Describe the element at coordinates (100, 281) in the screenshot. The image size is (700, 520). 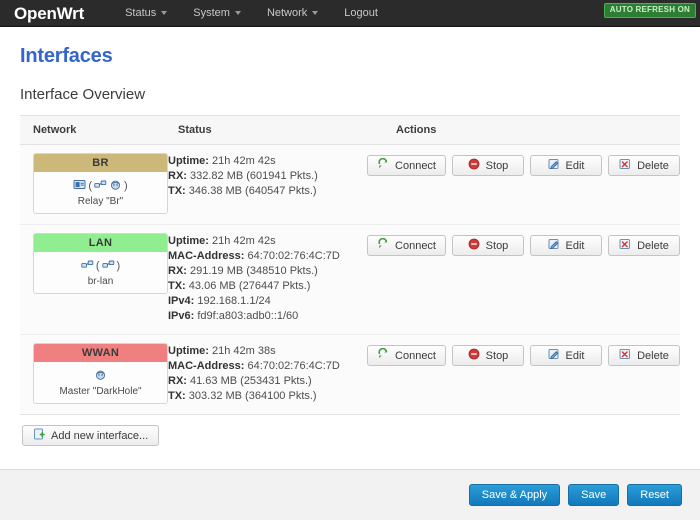
I see `interface-device-label: br-lan` at that location.